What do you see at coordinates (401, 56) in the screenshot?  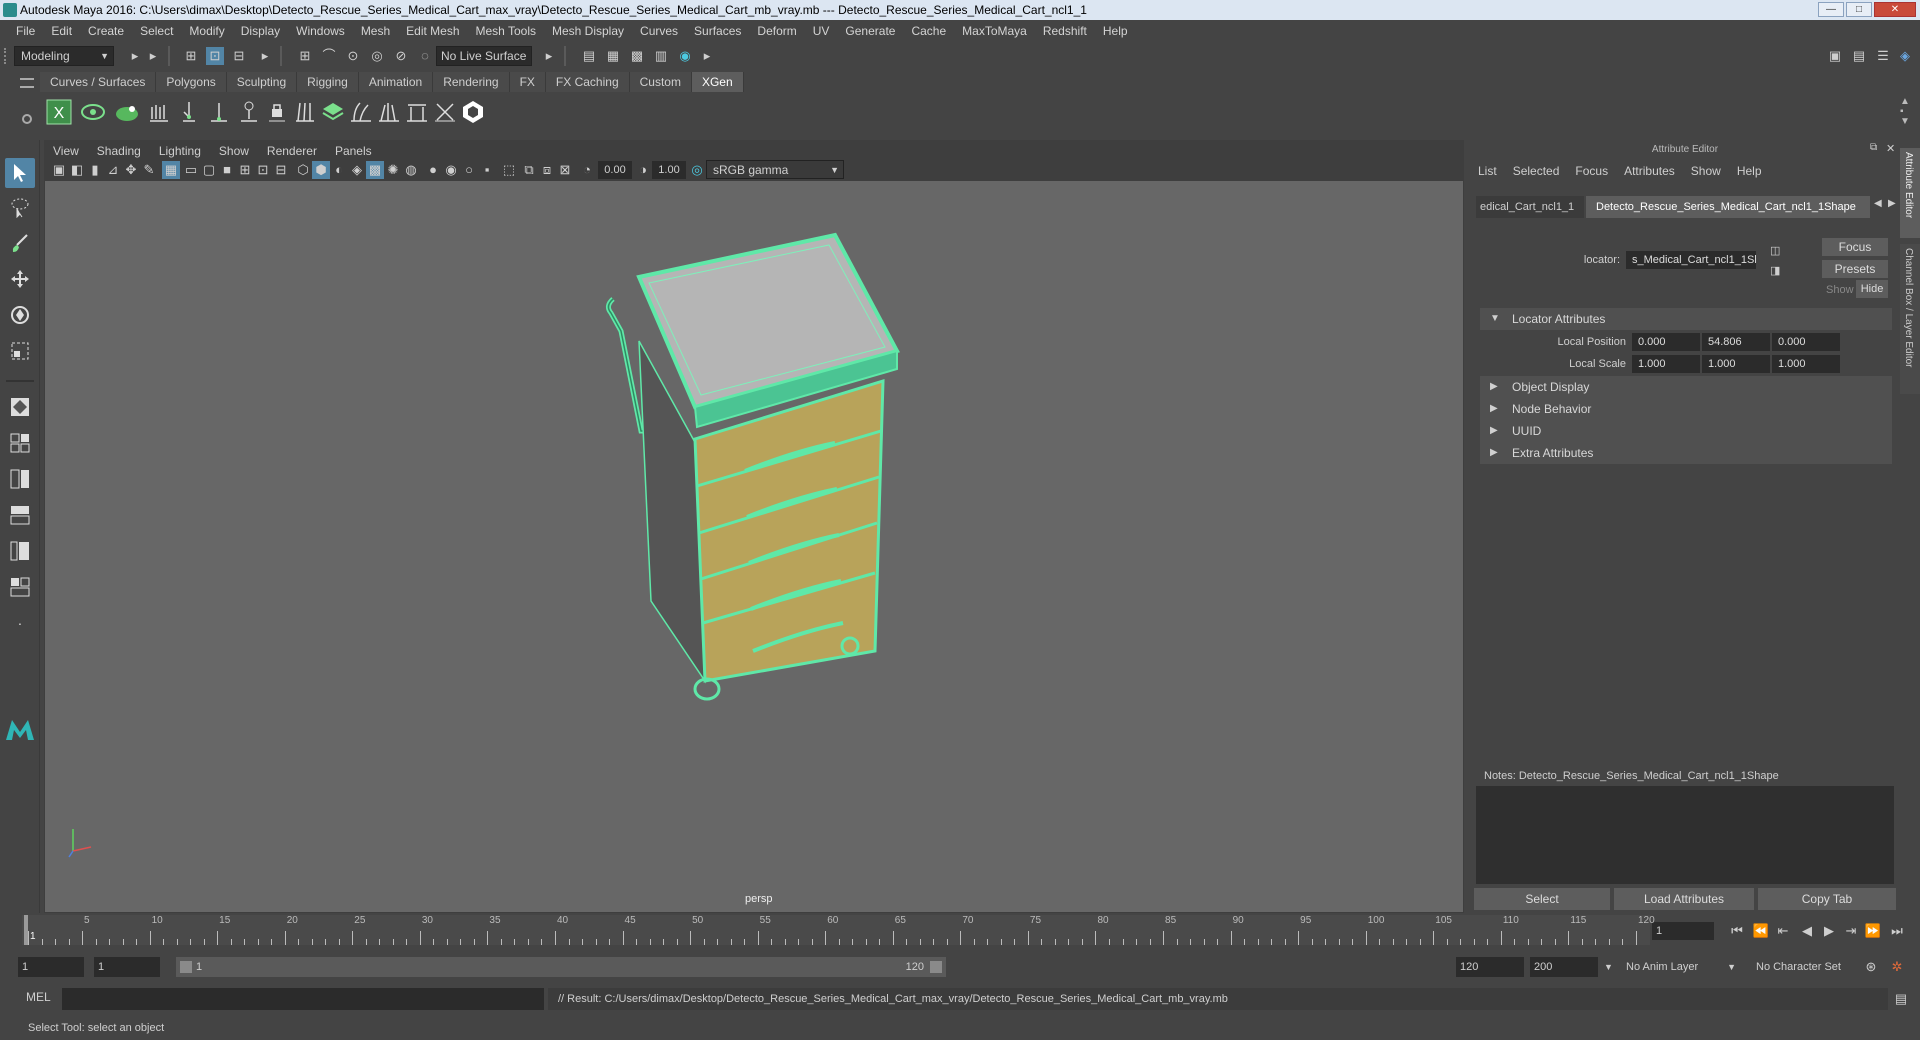 I see `snap-surface-icon: ⊘` at bounding box center [401, 56].